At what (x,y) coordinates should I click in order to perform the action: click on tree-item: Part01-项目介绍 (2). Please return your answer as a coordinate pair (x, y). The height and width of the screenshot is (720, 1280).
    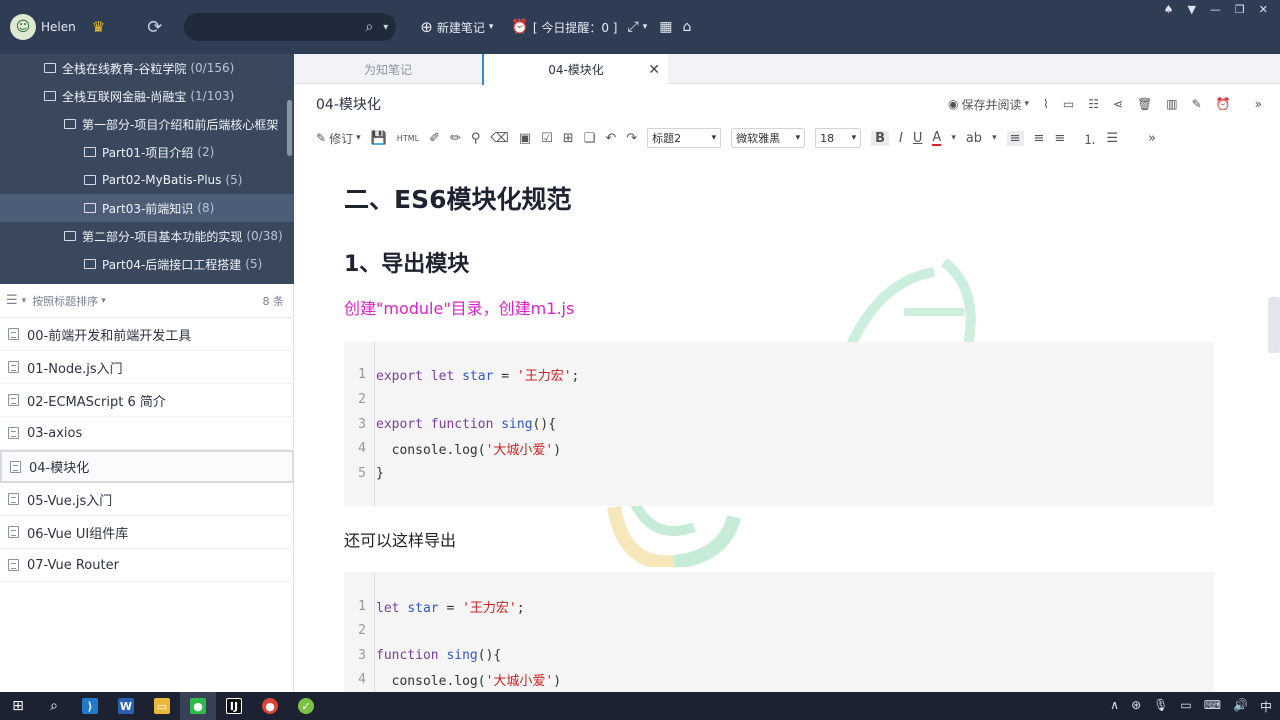
    Looking at the image, I should click on (147, 152).